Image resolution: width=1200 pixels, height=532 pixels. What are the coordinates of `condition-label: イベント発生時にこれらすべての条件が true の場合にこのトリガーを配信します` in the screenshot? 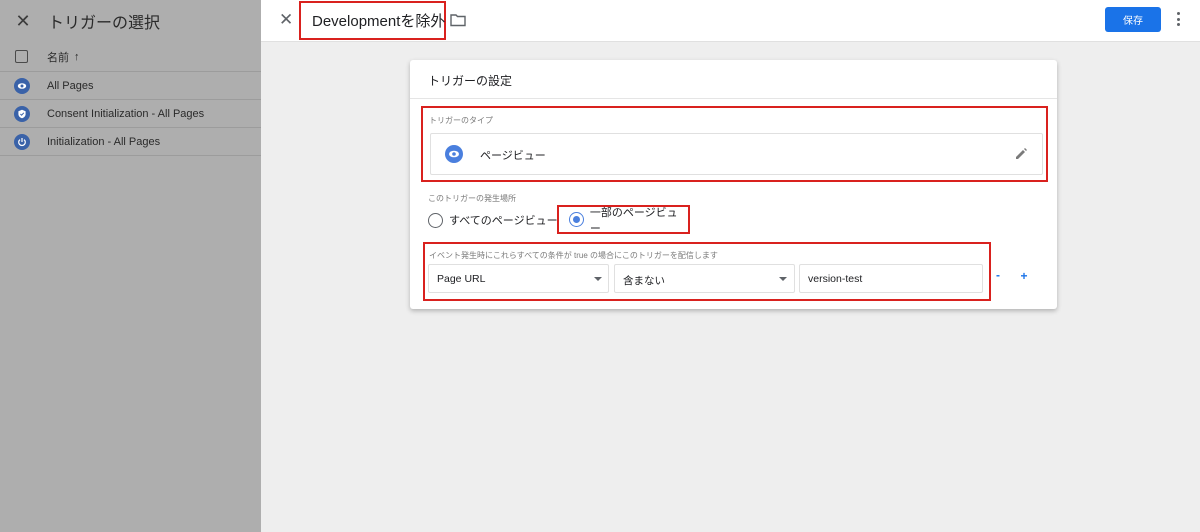 It's located at (573, 255).